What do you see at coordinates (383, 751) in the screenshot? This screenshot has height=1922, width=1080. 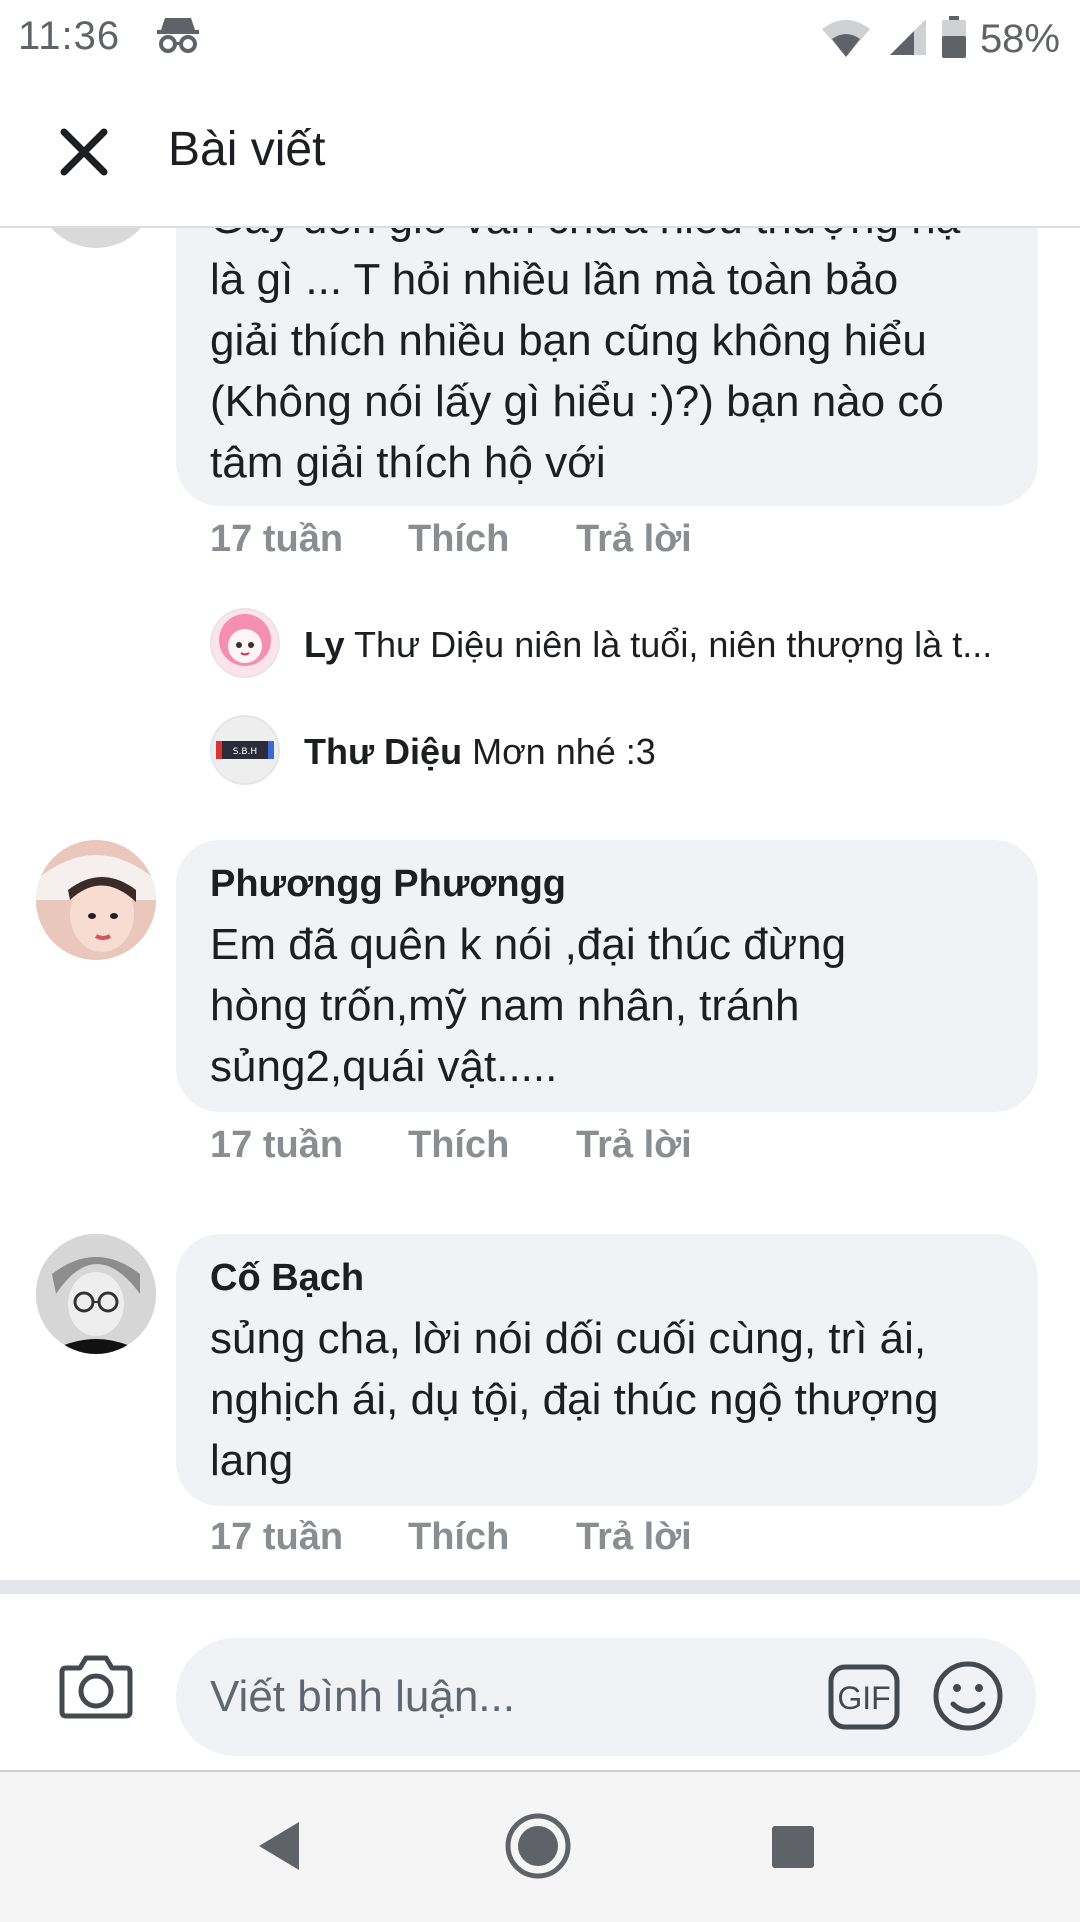 I see `reply-author: Thư Diệu` at bounding box center [383, 751].